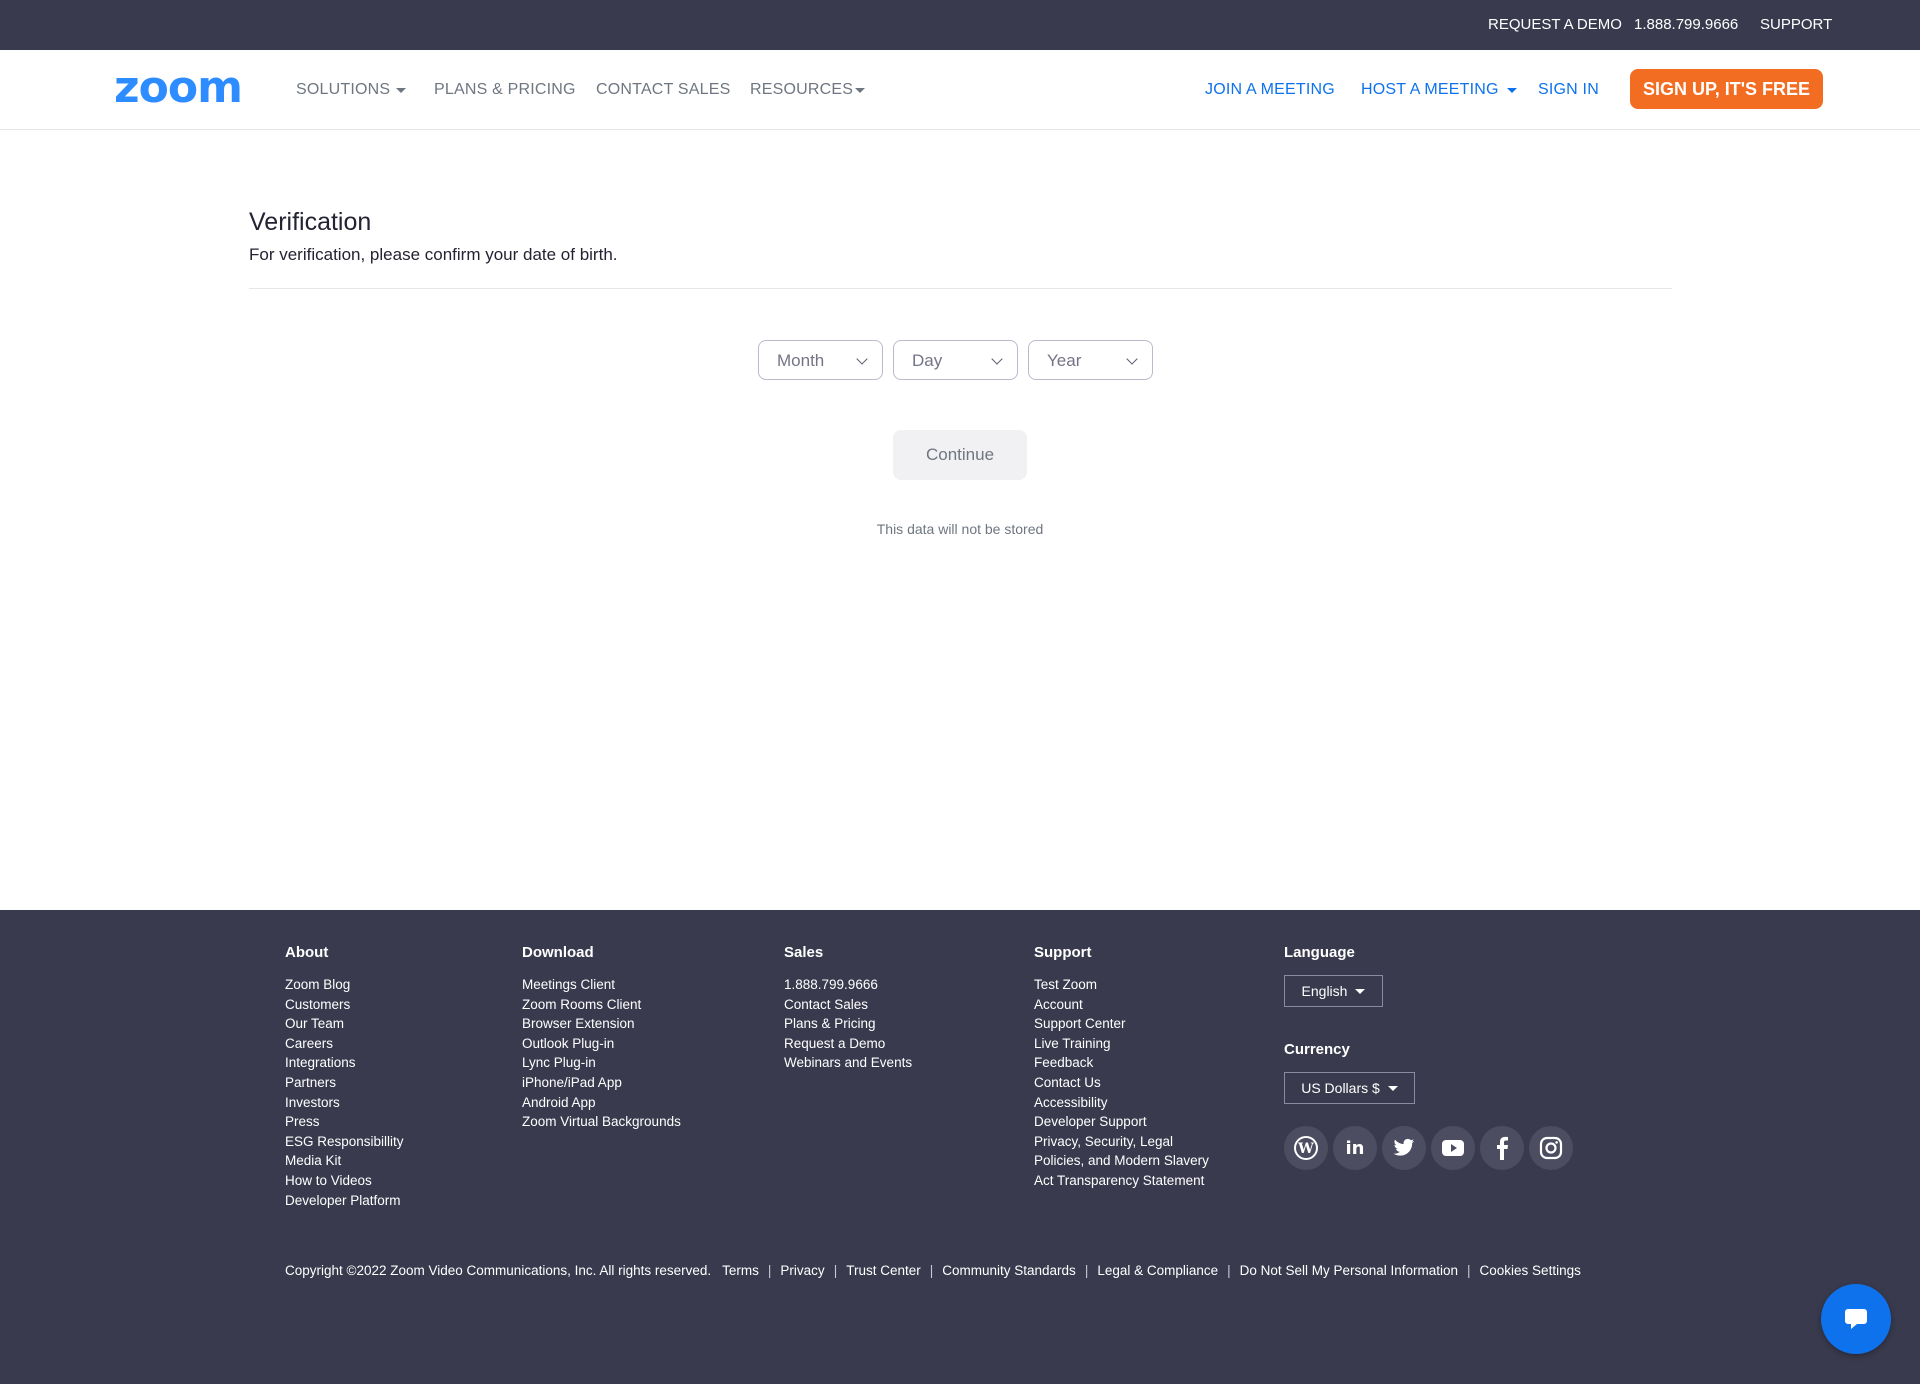  Describe the element at coordinates (344, 1142) in the screenshot. I see `footer-link: ESG Responsibillity` at that location.